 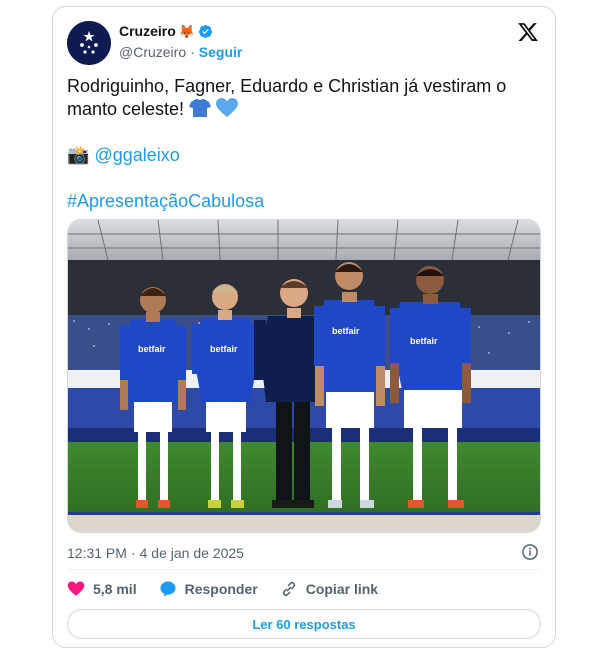 I want to click on sponsor-text-1: betfair, so click(x=152, y=349).